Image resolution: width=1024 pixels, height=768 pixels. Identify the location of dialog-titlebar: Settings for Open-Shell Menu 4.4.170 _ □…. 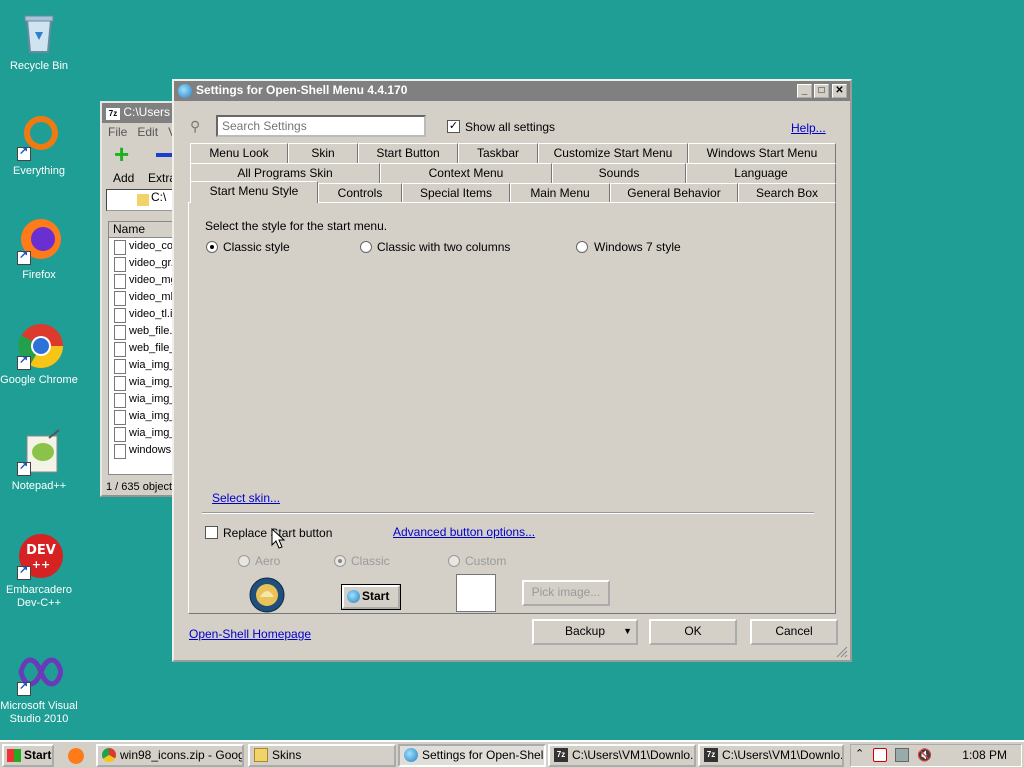
(512, 91).